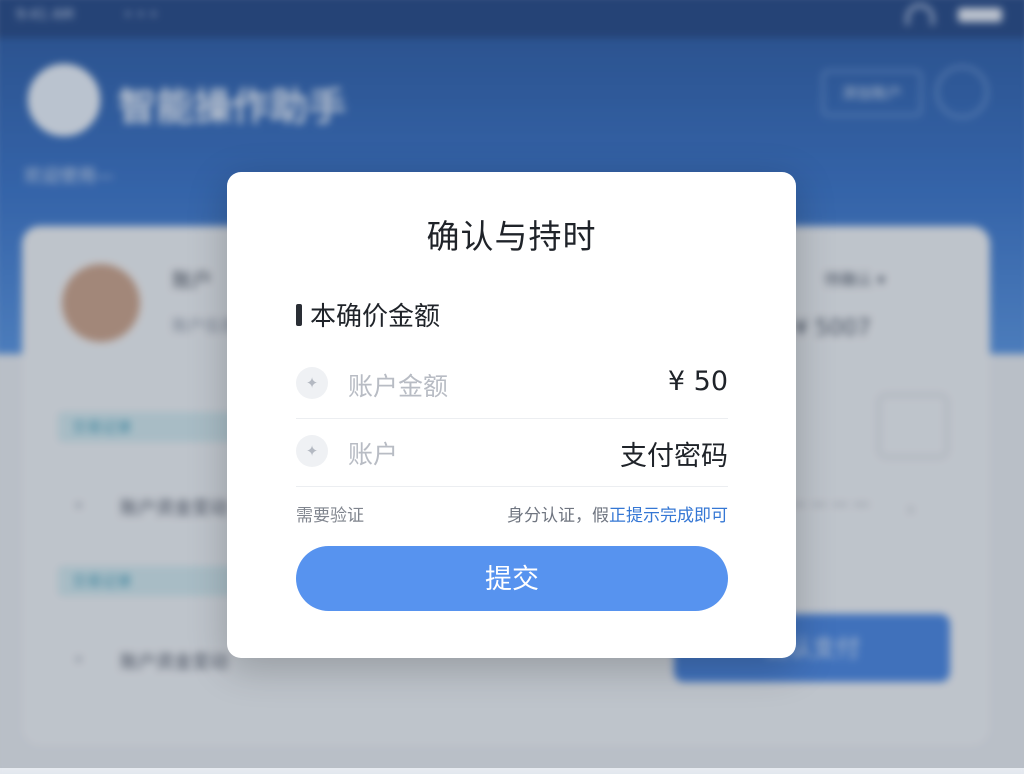 Image resolution: width=1024 pixels, height=774 pixels. I want to click on verify-hint: 需要验证, so click(330, 516).